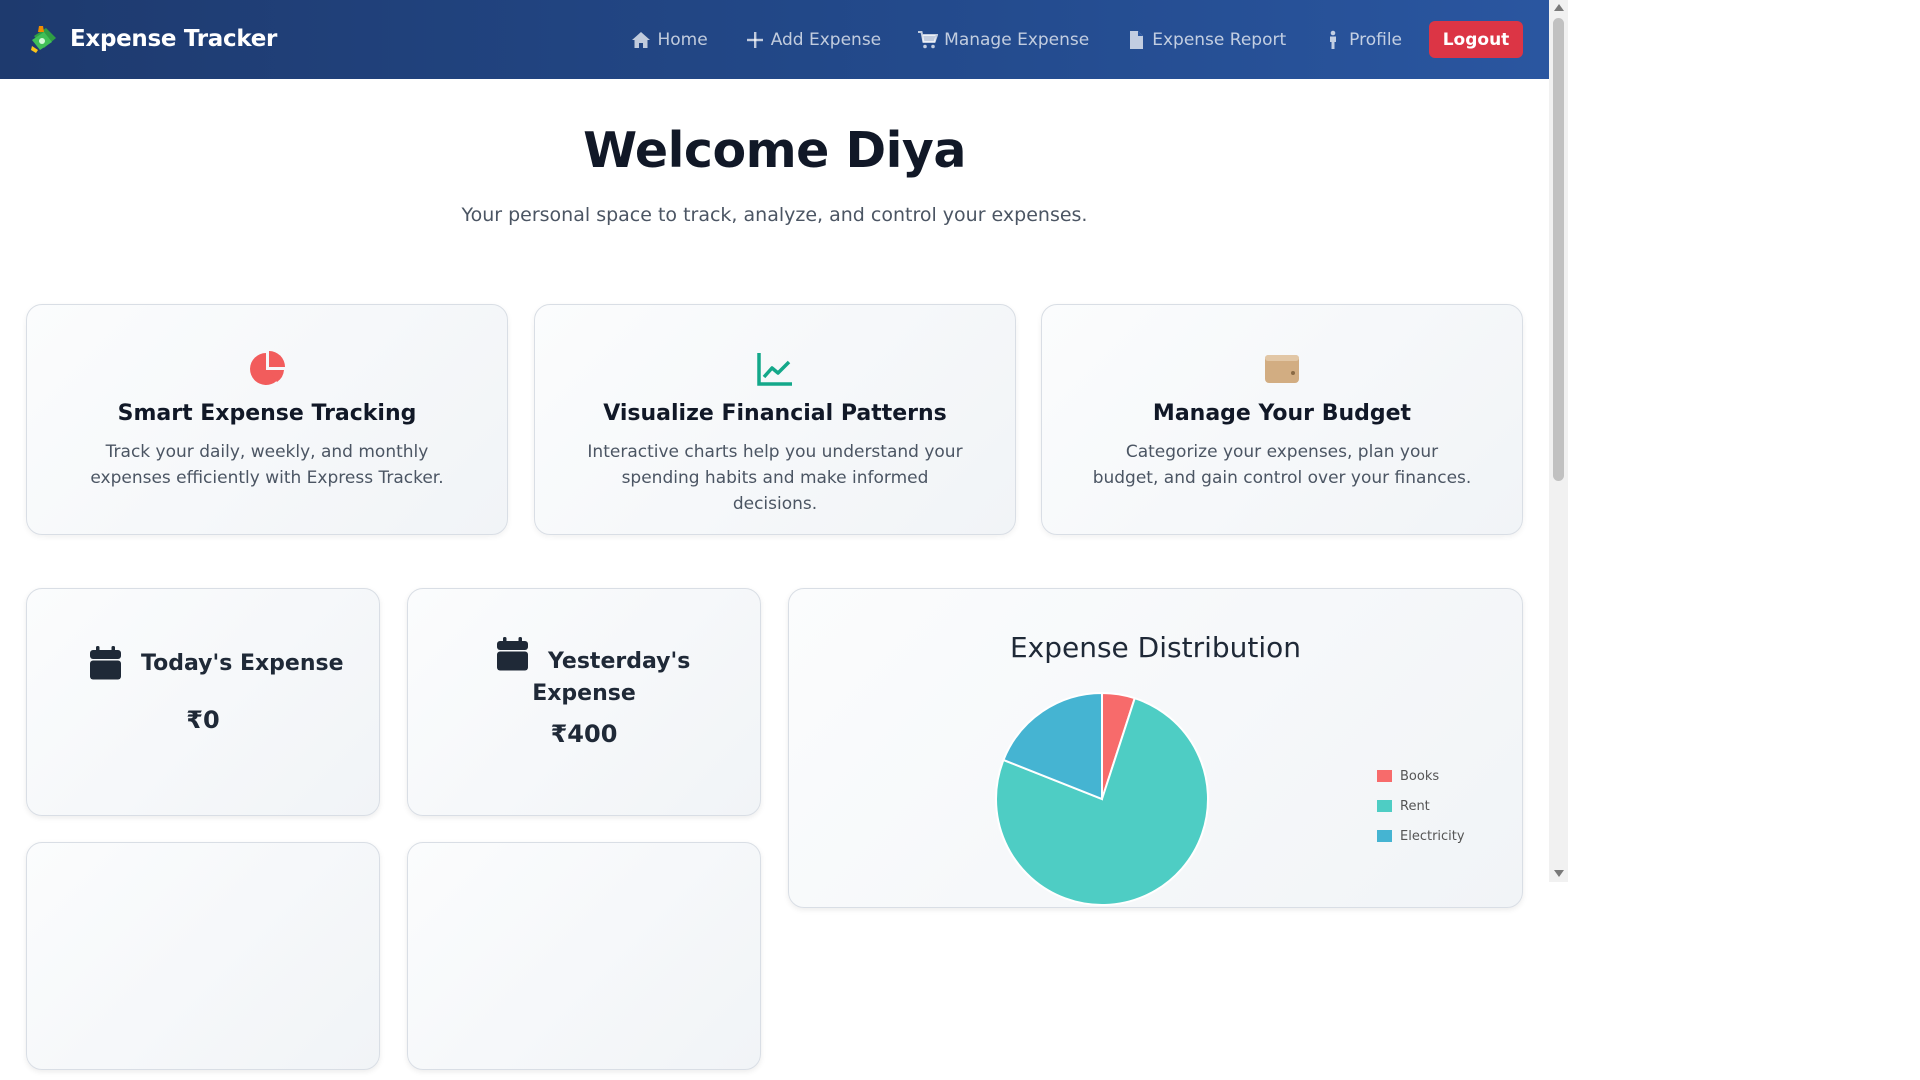 This screenshot has height=1080, width=1920. I want to click on home-icon, so click(641, 39).